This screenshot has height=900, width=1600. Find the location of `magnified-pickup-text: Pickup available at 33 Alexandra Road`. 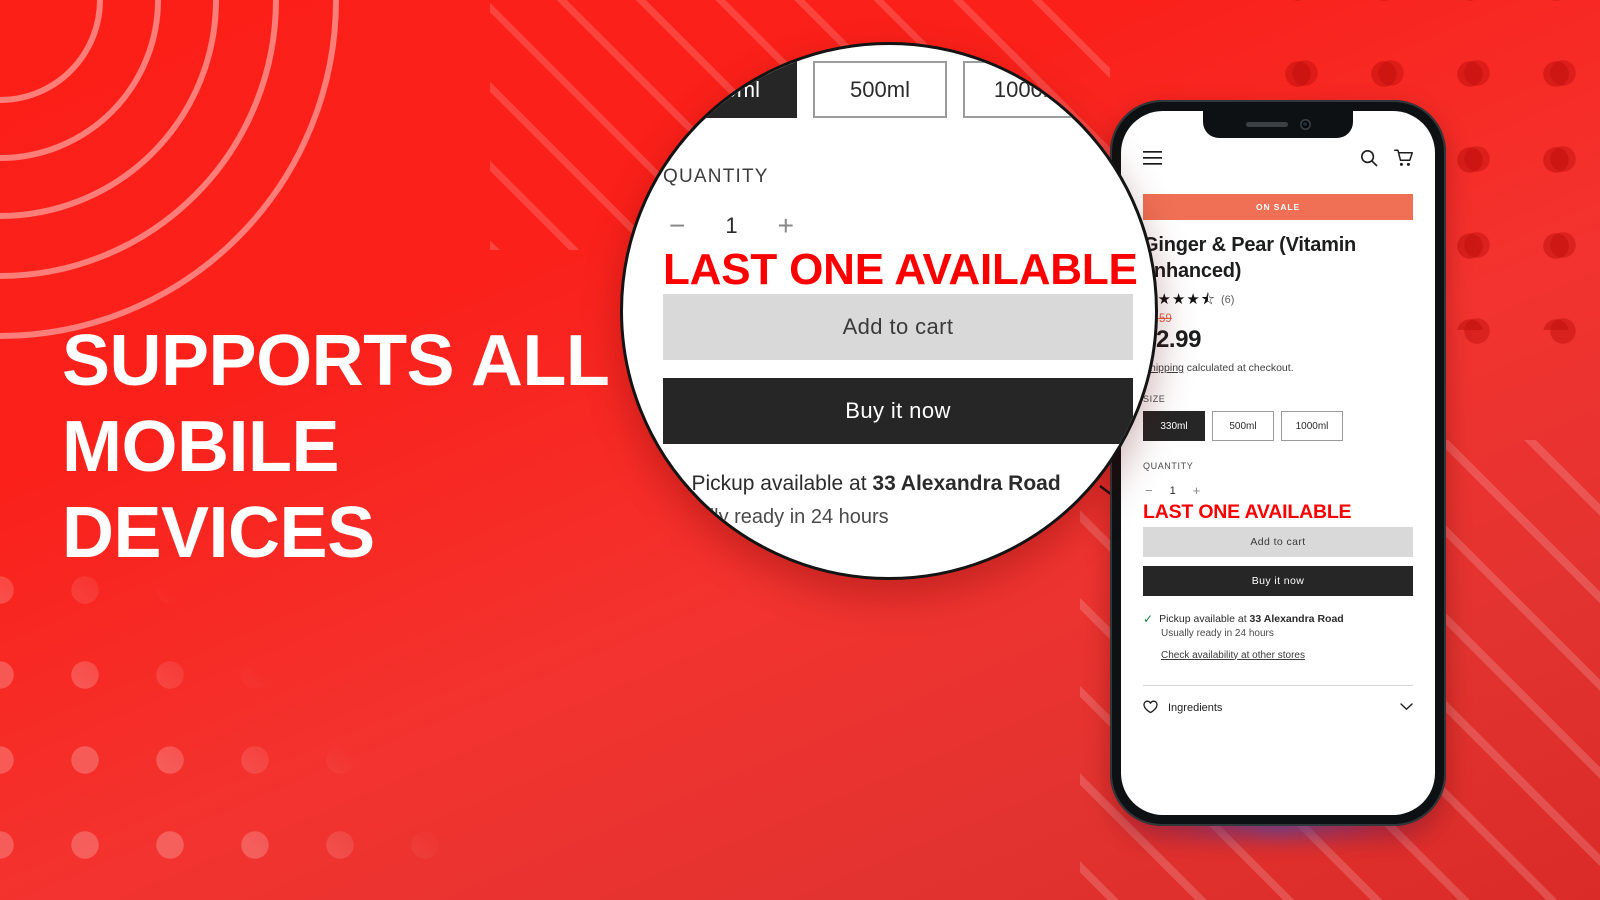

magnified-pickup-text: Pickup available at 33 Alexandra Road is located at coordinates (875, 484).